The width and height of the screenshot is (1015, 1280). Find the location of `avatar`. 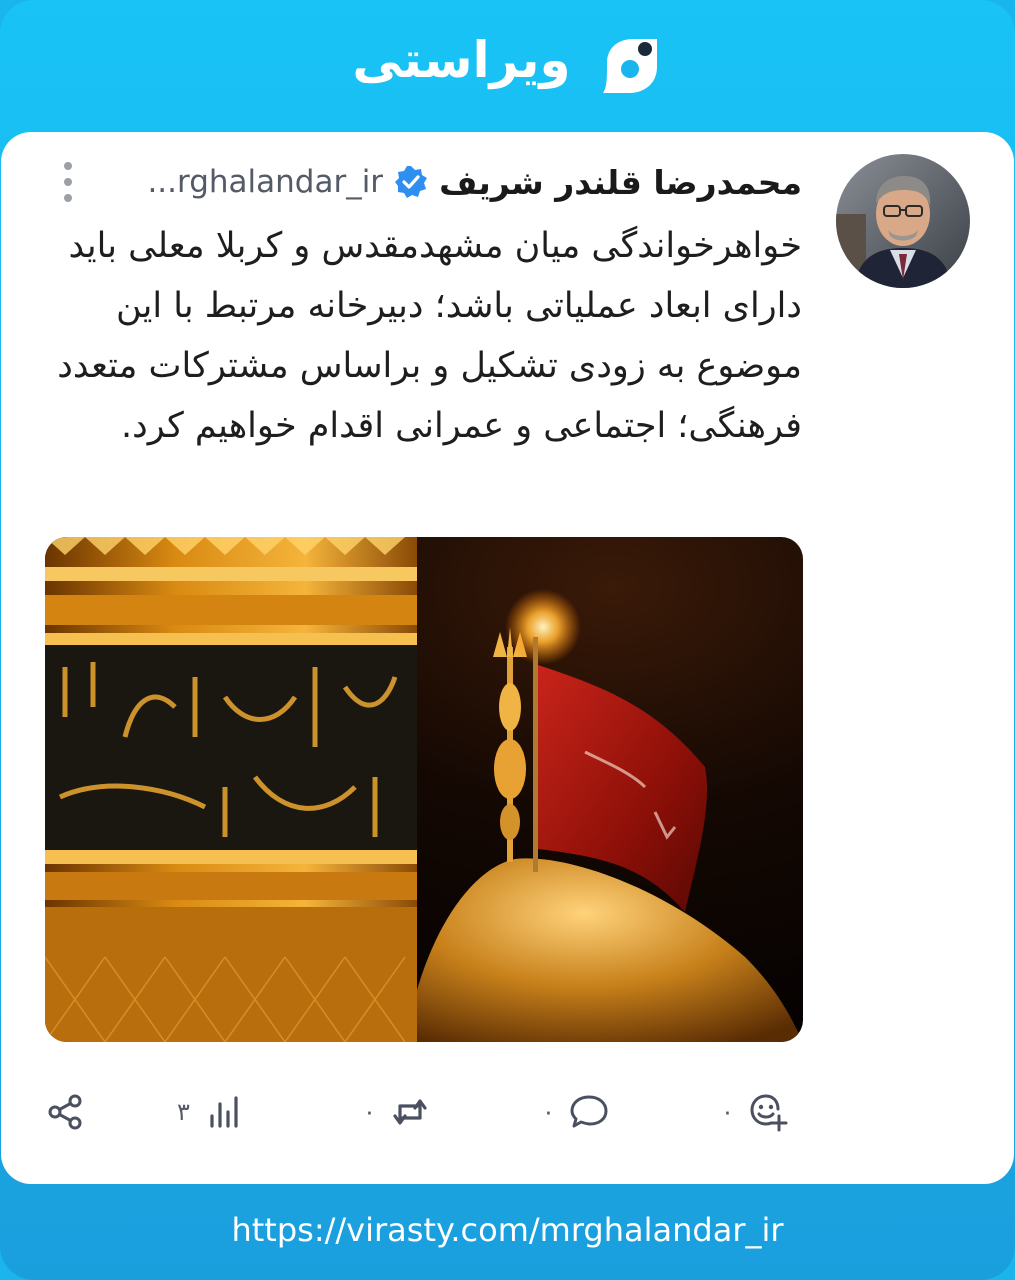

avatar is located at coordinates (903, 221).